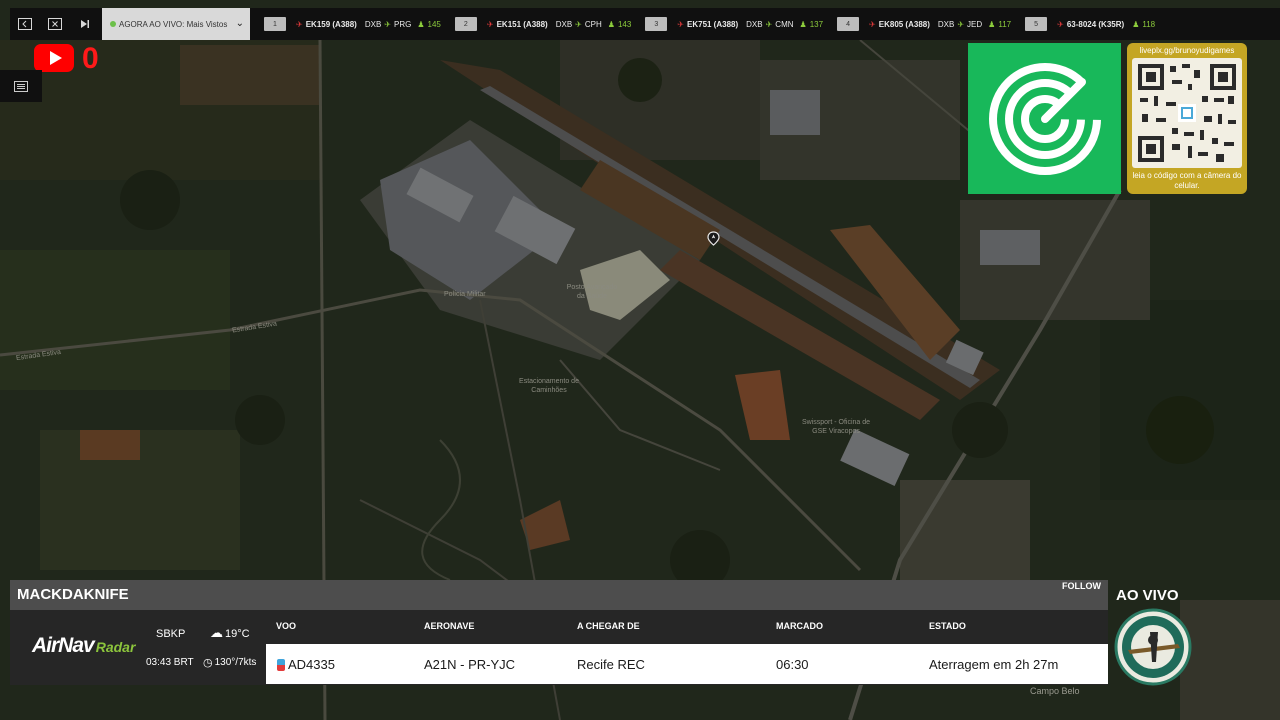 The height and width of the screenshot is (720, 1280). I want to click on map-label: Posto Avançado da Saúde, so click(592, 292).